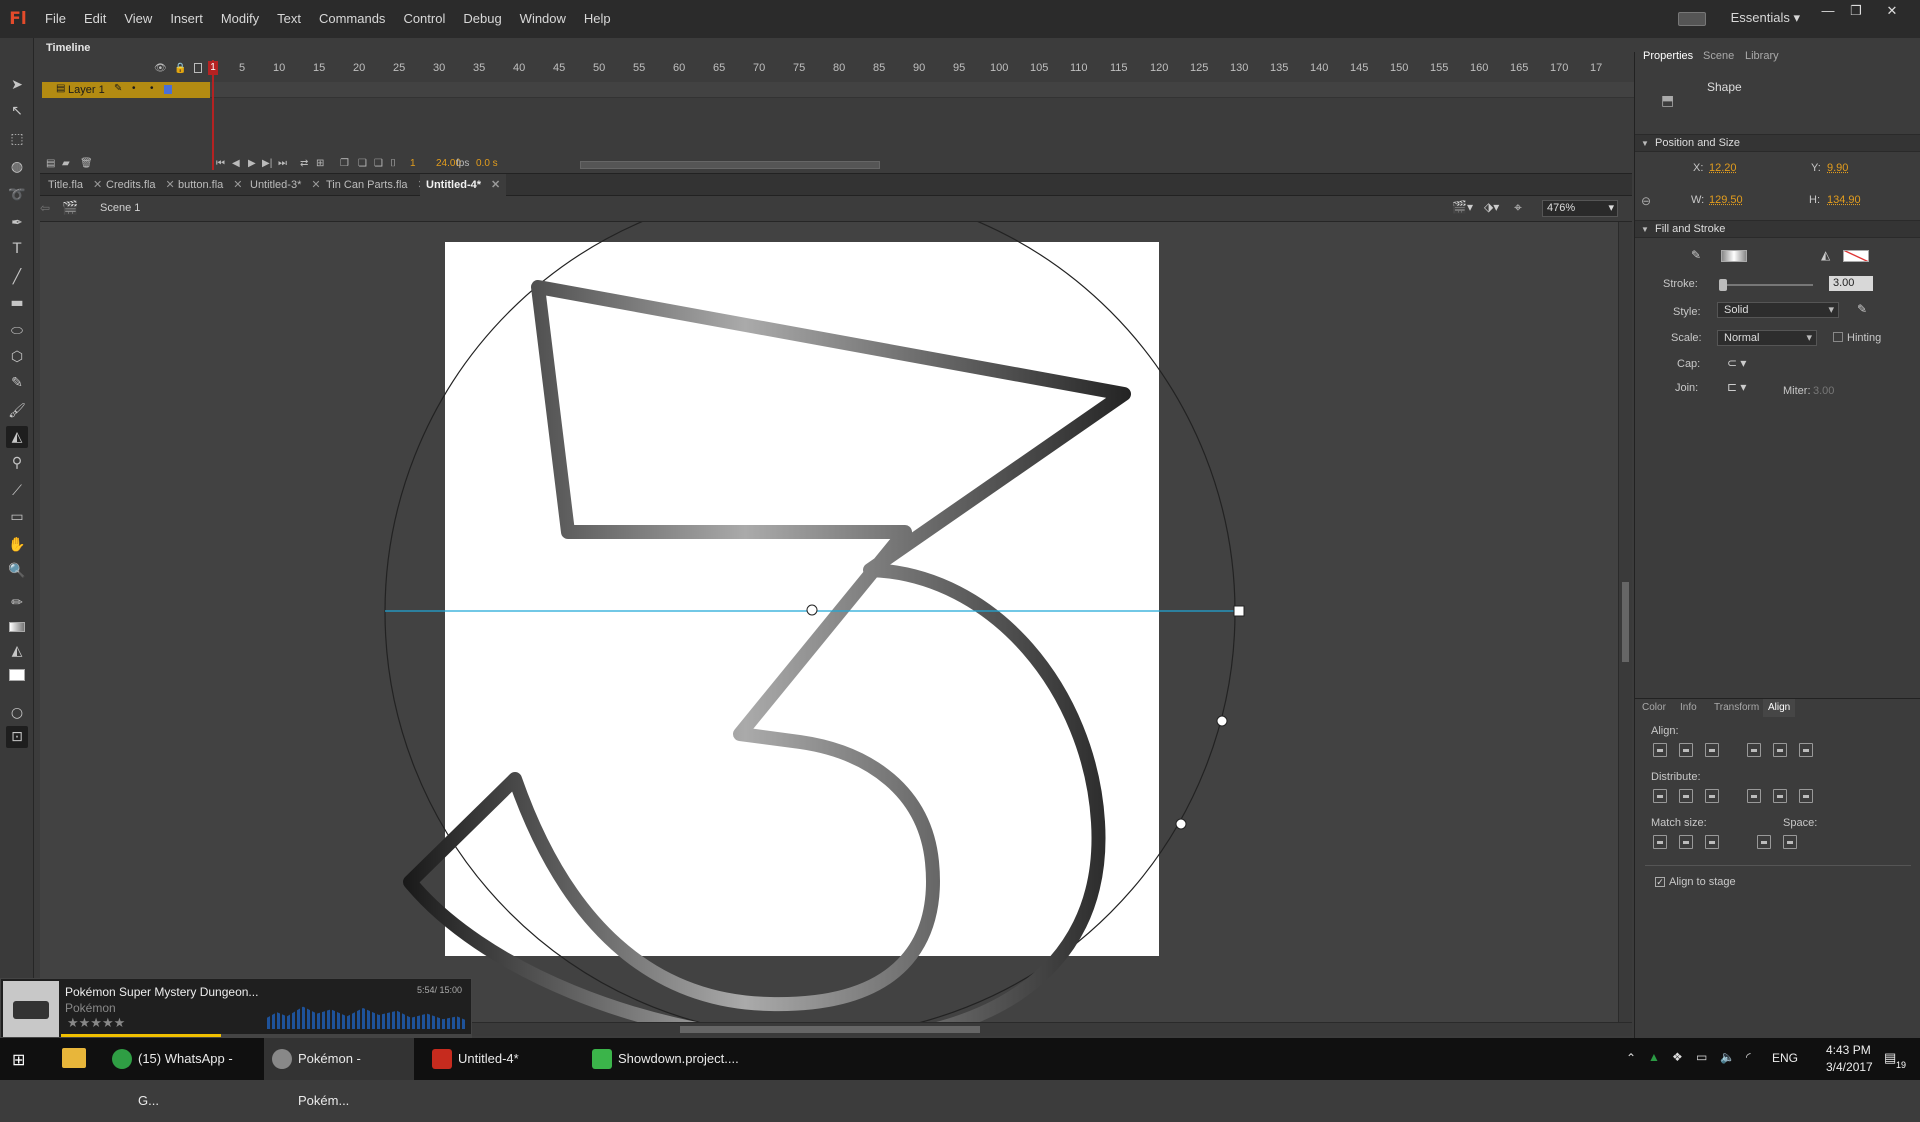 This screenshot has width=1920, height=1122. Describe the element at coordinates (75, 185) in the screenshot. I see `tab-title-fla: Title.fla ✕` at that location.